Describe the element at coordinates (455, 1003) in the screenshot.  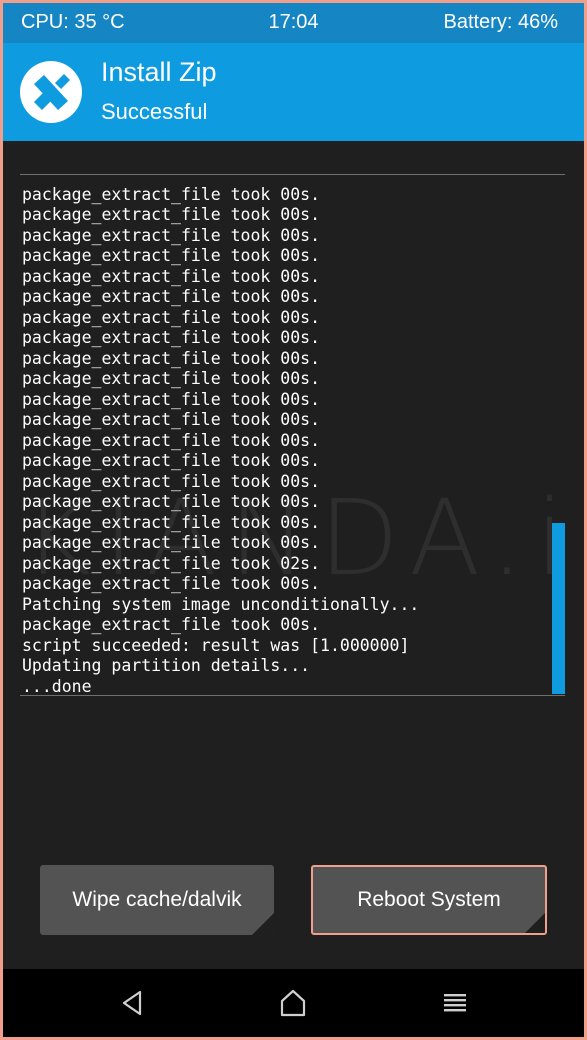
I see `menu-icon` at that location.